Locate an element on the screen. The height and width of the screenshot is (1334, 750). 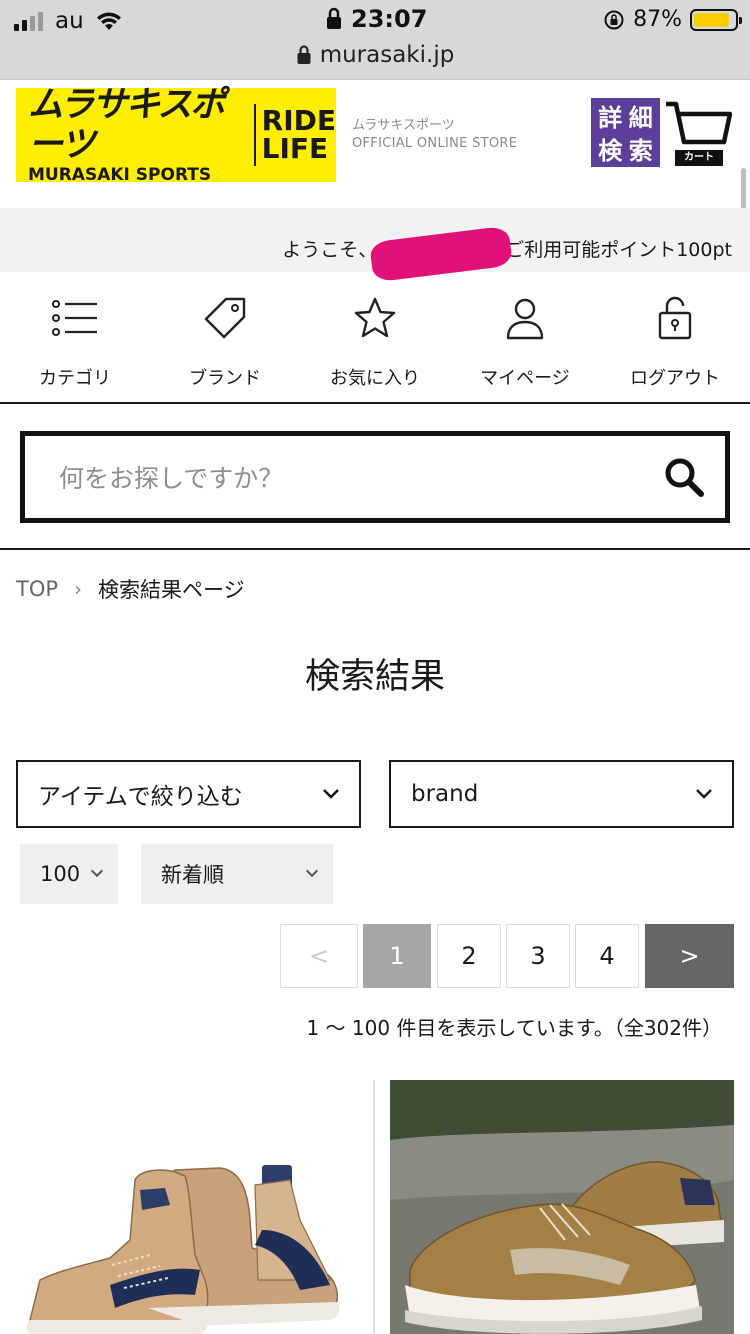
item-filter-select: アイテムで絞り込む is located at coordinates (188, 794).